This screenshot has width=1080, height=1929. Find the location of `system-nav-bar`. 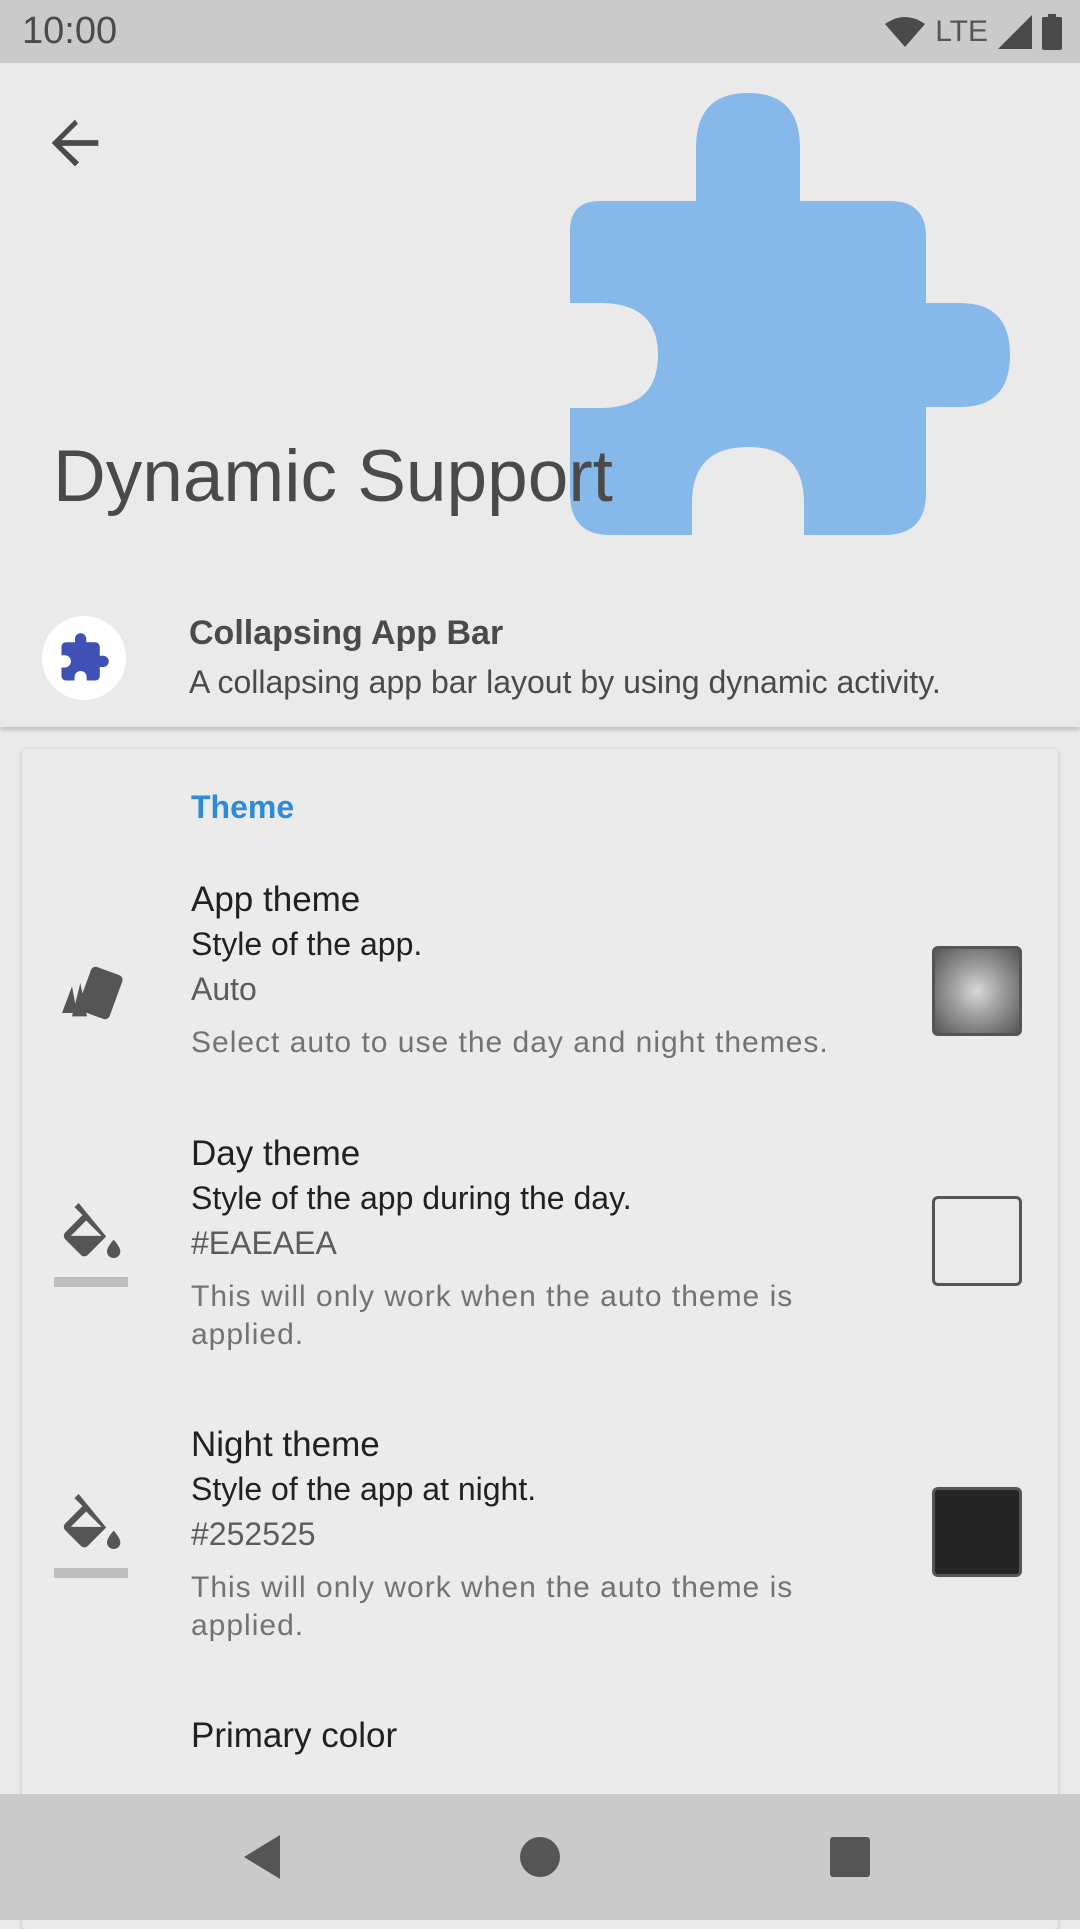

system-nav-bar is located at coordinates (540, 1857).